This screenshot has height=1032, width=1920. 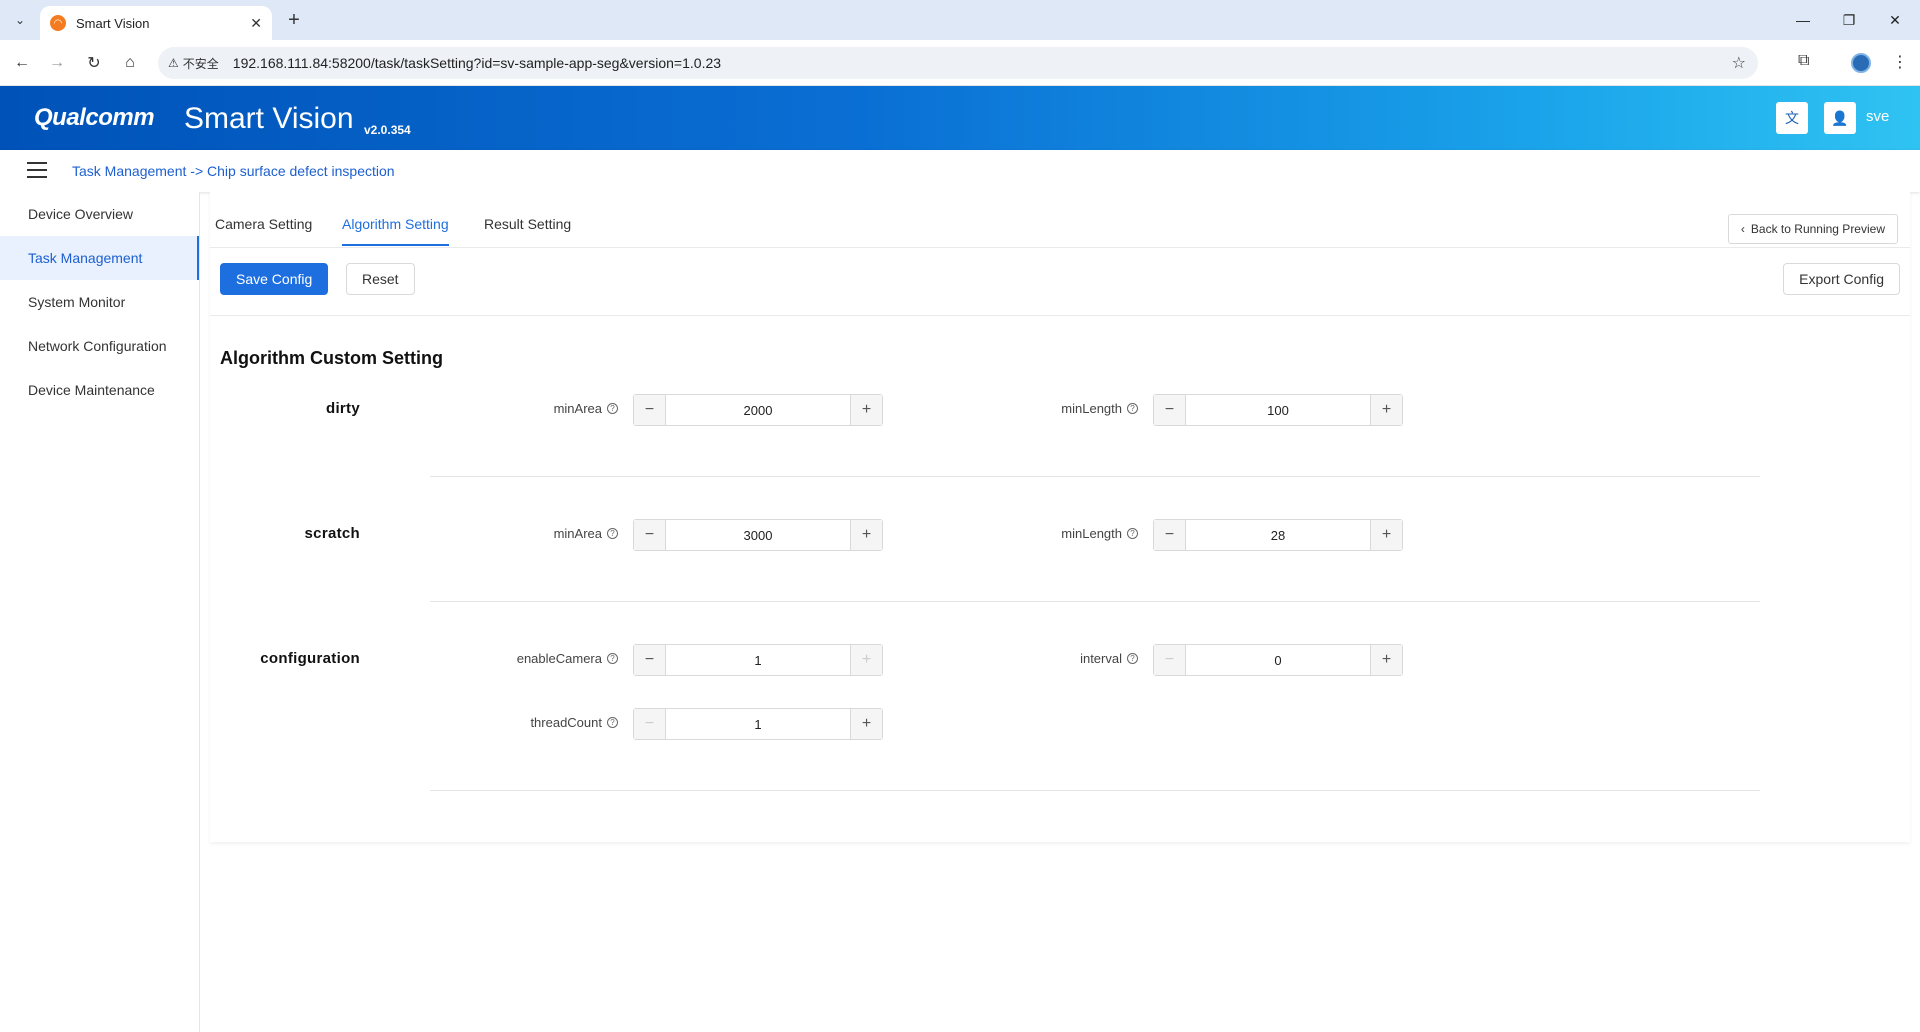 I want to click on warning-triangle-icon: ⚠, so click(x=173, y=63).